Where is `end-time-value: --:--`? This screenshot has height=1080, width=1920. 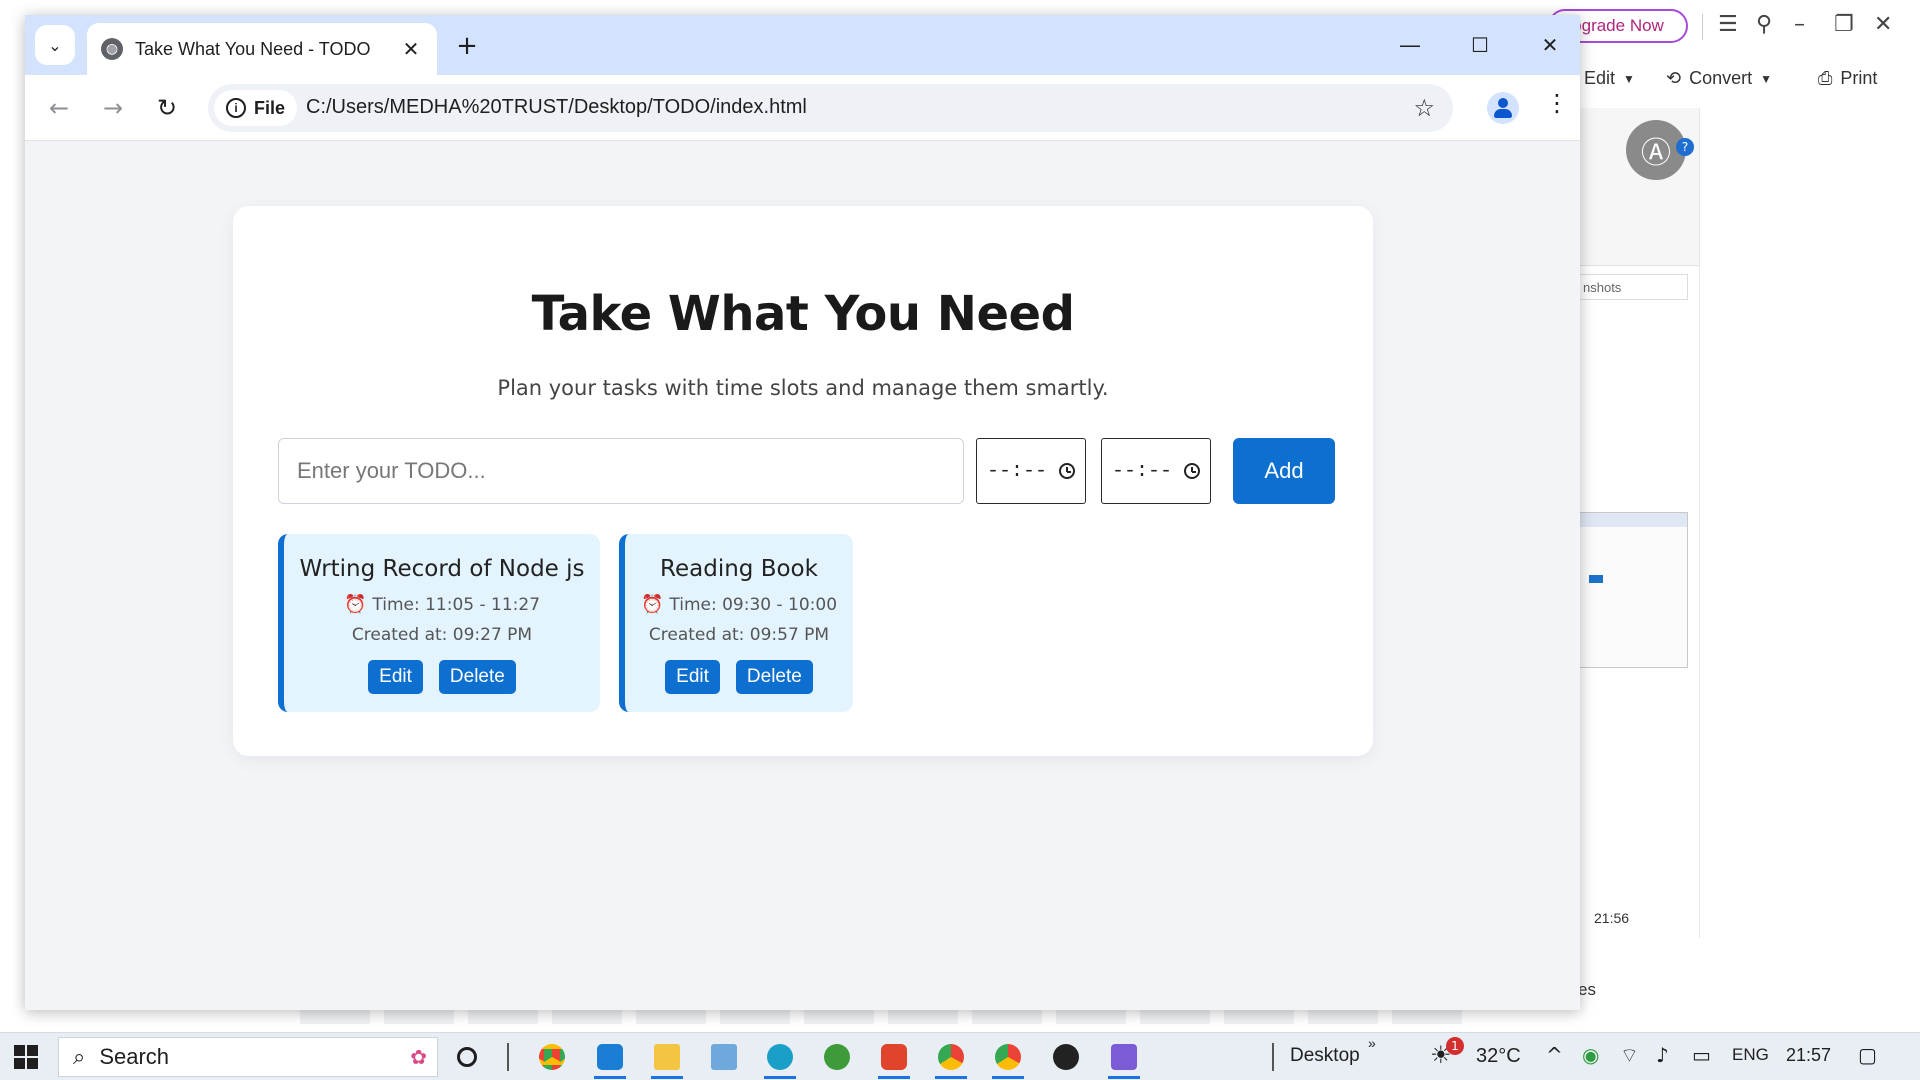
end-time-value: --:-- is located at coordinates (1142, 471).